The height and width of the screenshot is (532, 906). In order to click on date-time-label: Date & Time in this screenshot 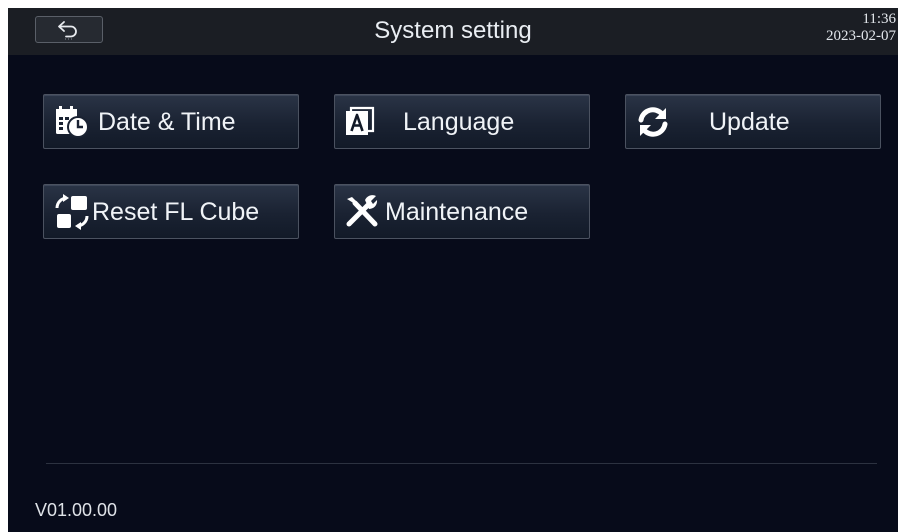, I will do `click(167, 122)`.